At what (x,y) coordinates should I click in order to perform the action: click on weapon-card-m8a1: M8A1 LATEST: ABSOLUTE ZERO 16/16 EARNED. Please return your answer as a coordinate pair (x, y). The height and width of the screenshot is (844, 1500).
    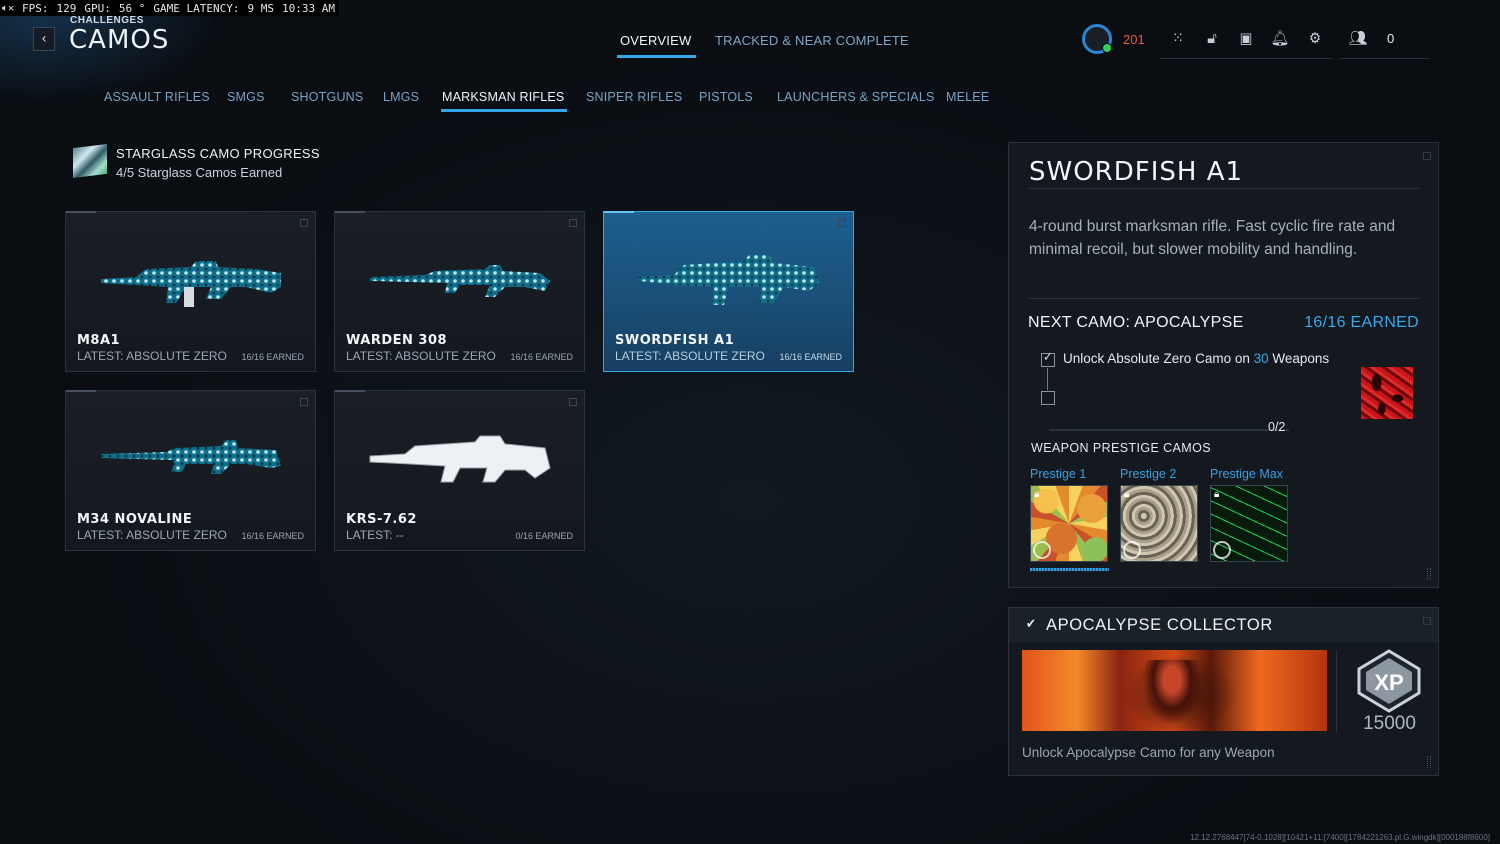
    Looking at the image, I should click on (190, 291).